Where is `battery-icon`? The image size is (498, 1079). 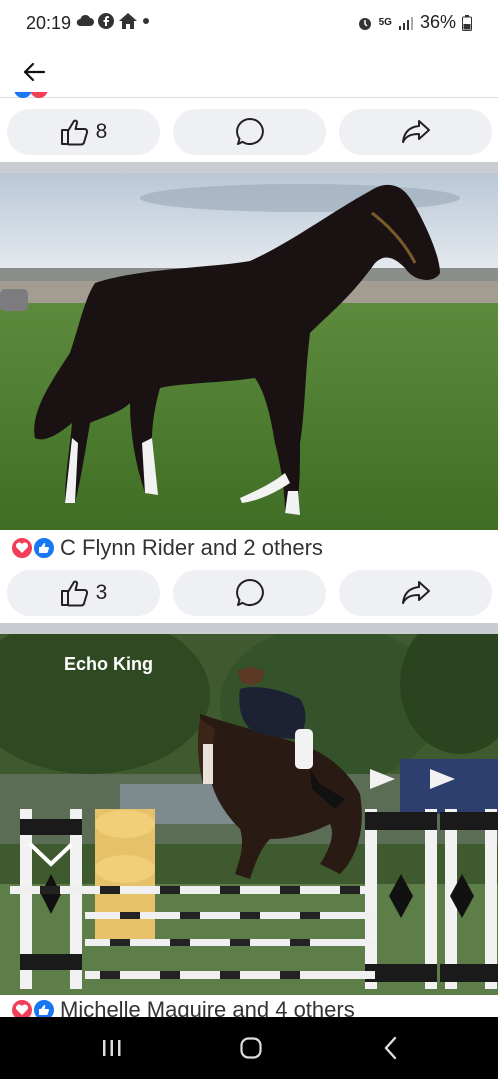
battery-icon is located at coordinates (467, 22).